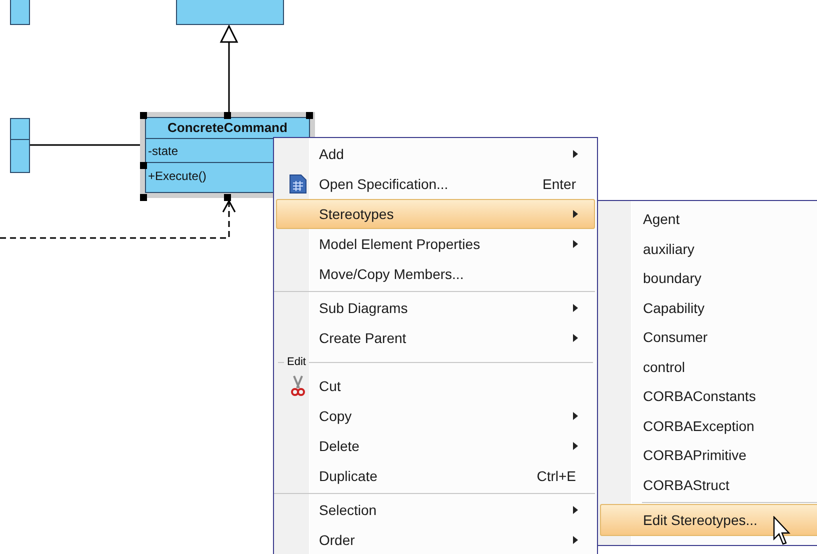  I want to click on menu-item: Copy, so click(435, 416).